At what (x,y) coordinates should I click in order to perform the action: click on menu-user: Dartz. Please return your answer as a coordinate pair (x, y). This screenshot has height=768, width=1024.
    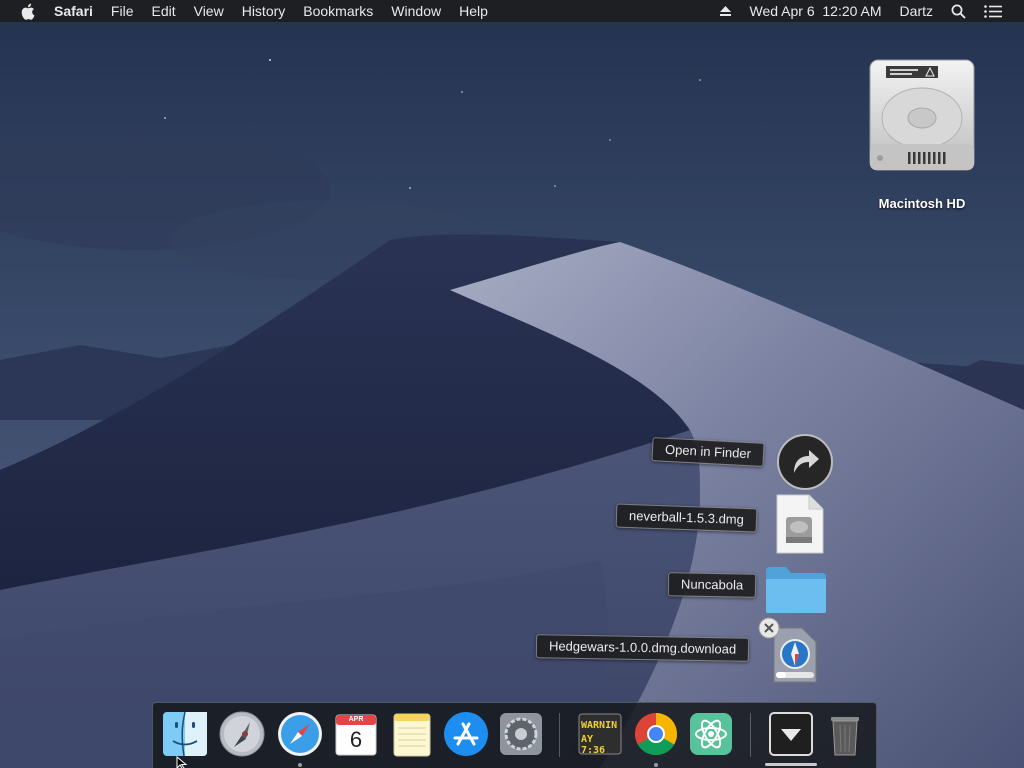
    Looking at the image, I should click on (916, 11).